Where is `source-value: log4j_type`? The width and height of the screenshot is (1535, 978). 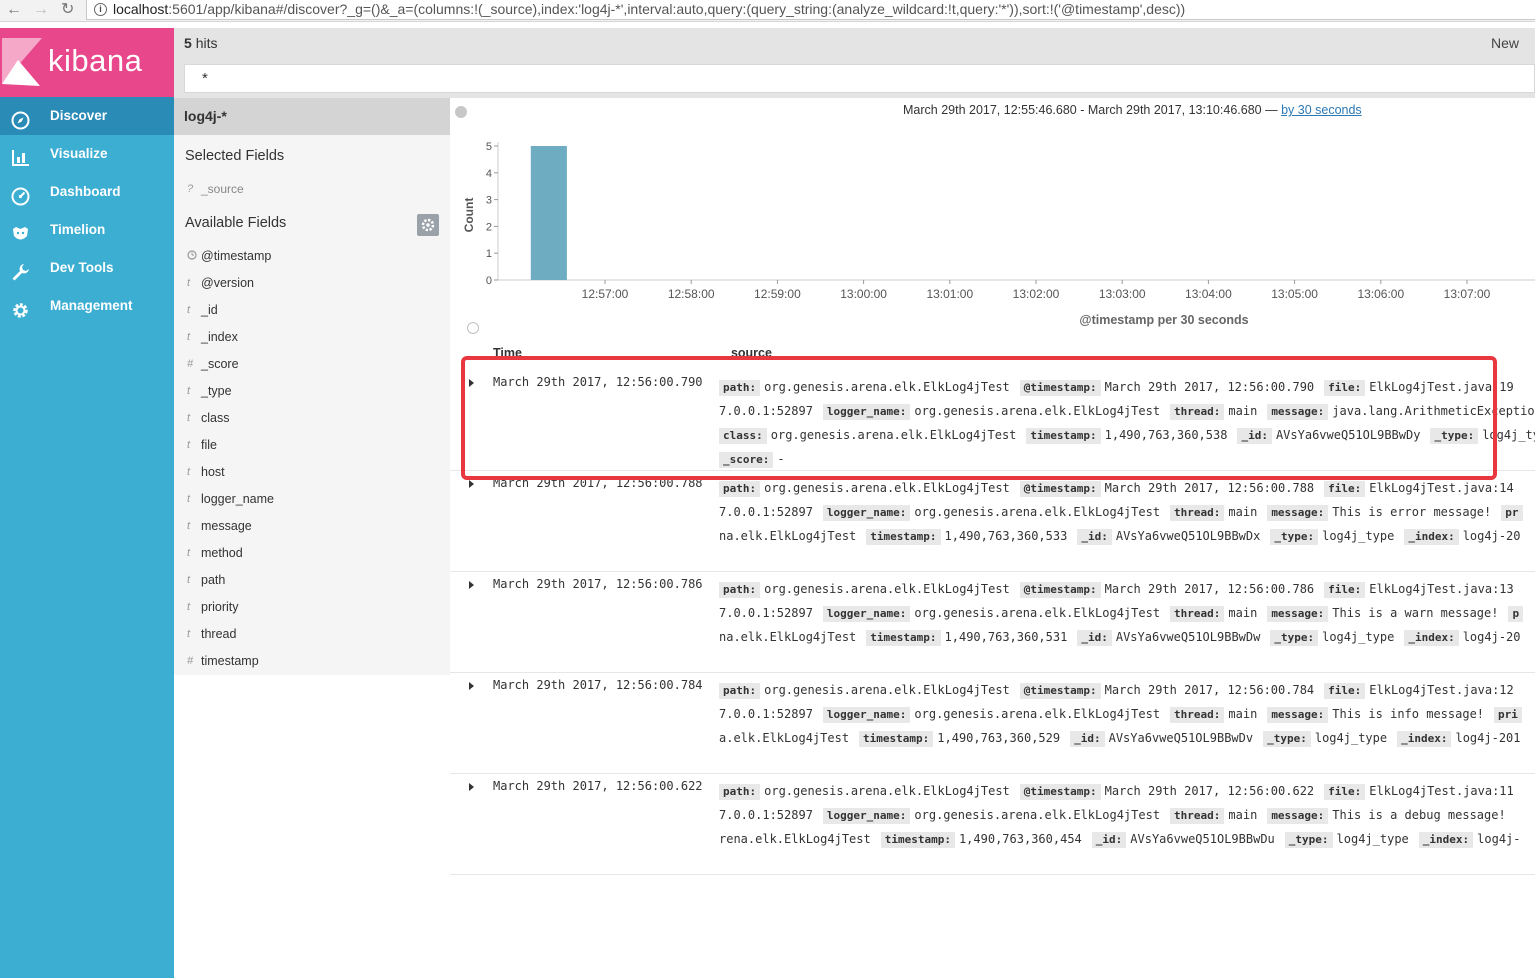
source-value: log4j_type is located at coordinates (1351, 738).